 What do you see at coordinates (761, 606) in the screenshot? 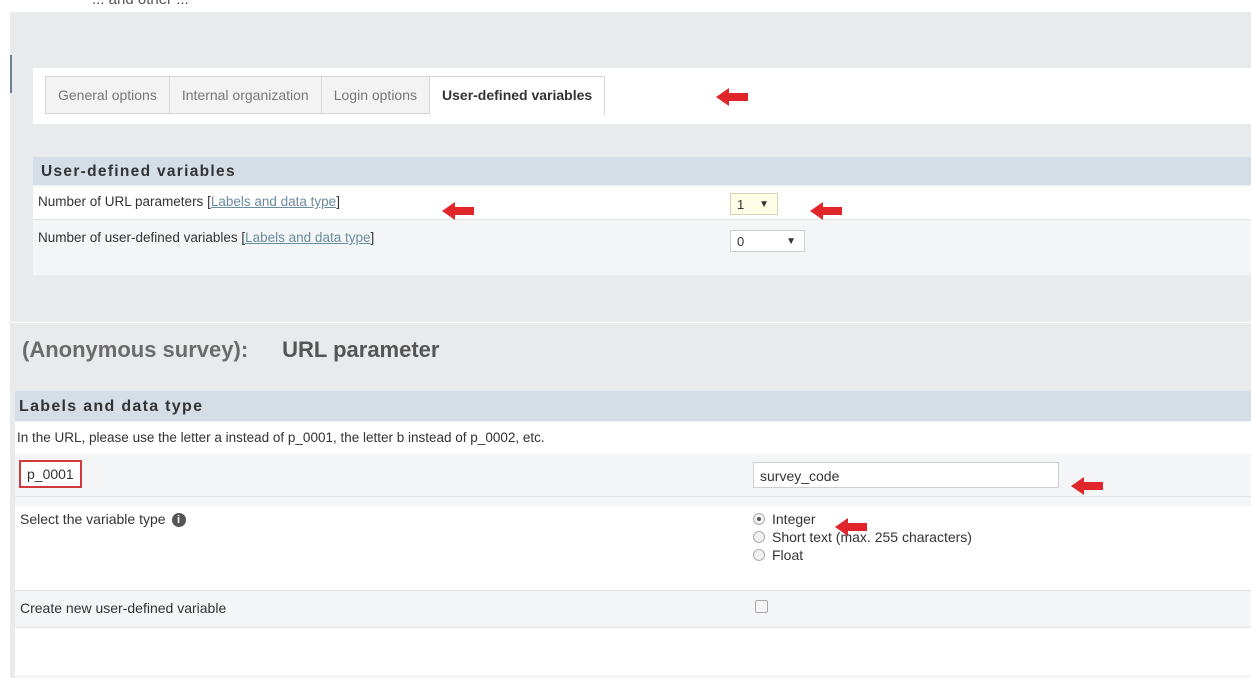
I see `new-variable-checkbox` at bounding box center [761, 606].